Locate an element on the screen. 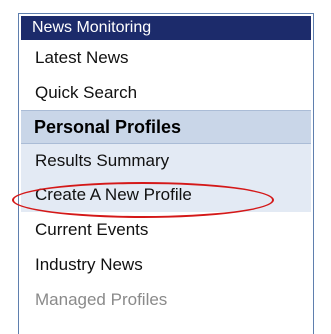 The image size is (331, 334). menu-item-results-summary: Results Summary is located at coordinates (166, 161).